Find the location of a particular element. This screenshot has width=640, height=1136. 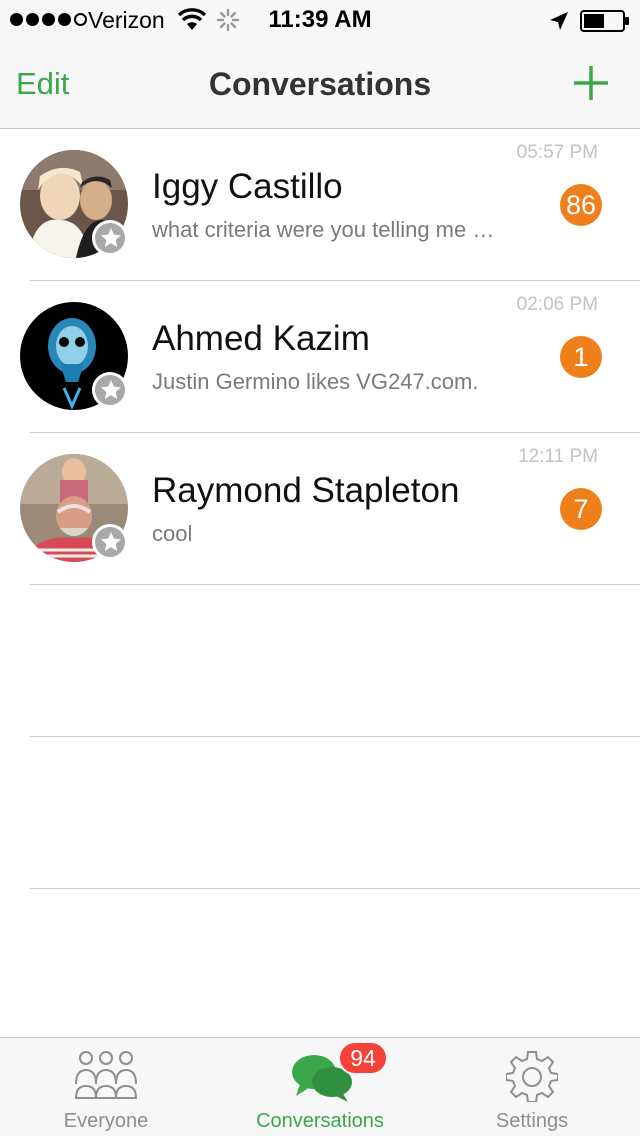

message-preview: cool is located at coordinates (172, 533).